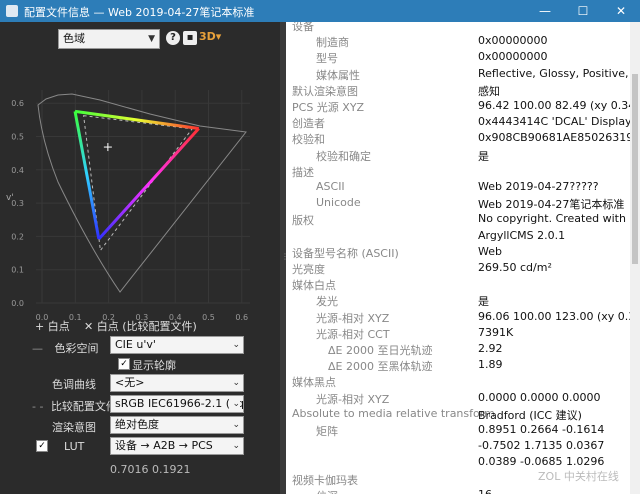  What do you see at coordinates (583, 11) in the screenshot?
I see `maximize-button: ☐` at bounding box center [583, 11].